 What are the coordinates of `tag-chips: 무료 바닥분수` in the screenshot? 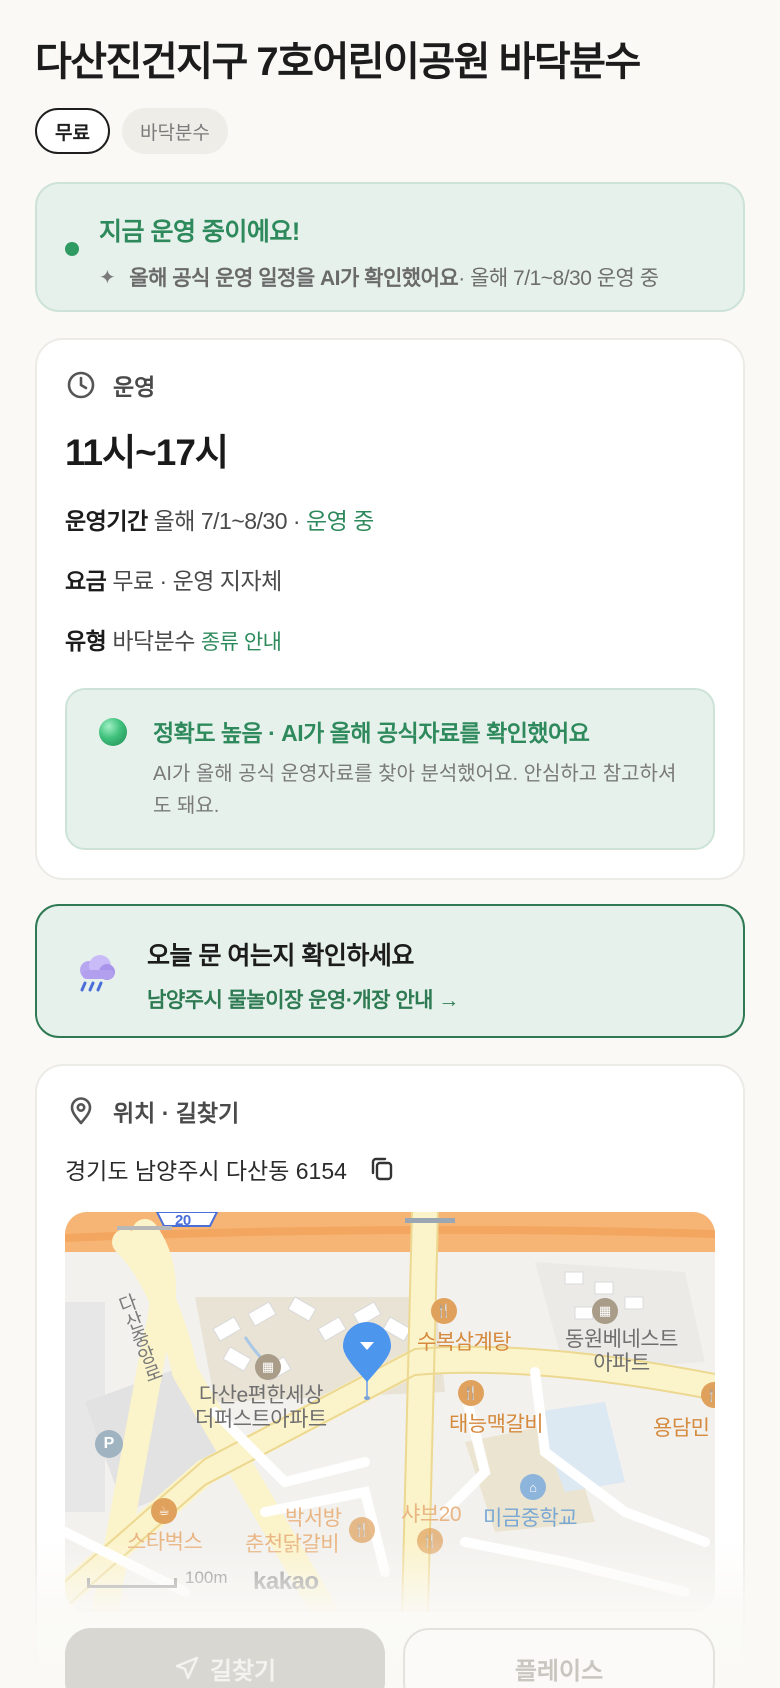 It's located at (390, 131).